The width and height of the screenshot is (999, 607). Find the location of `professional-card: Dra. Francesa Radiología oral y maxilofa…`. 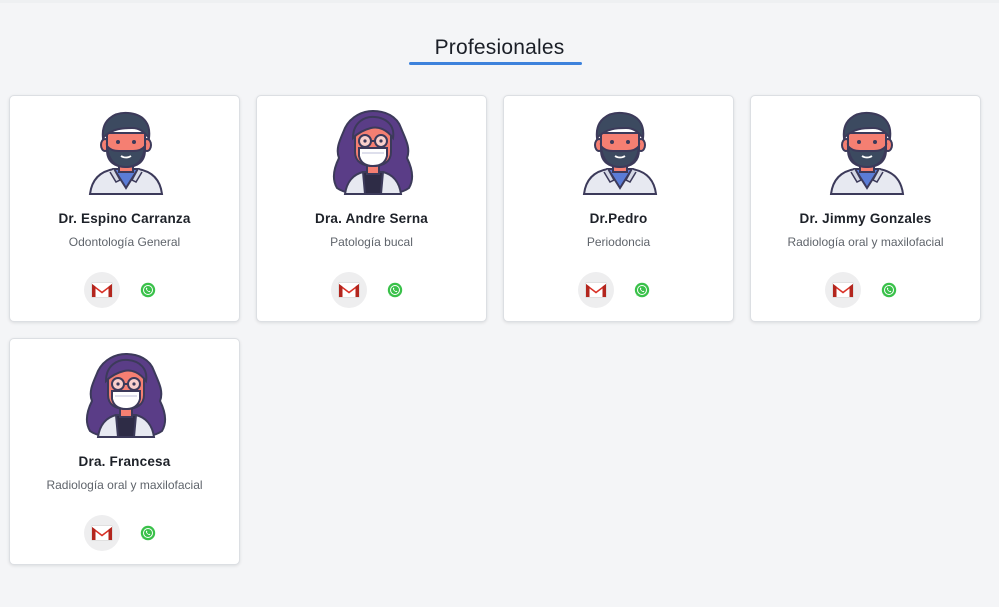

professional-card: Dra. Francesa Radiología oral y maxilofa… is located at coordinates (124, 451).